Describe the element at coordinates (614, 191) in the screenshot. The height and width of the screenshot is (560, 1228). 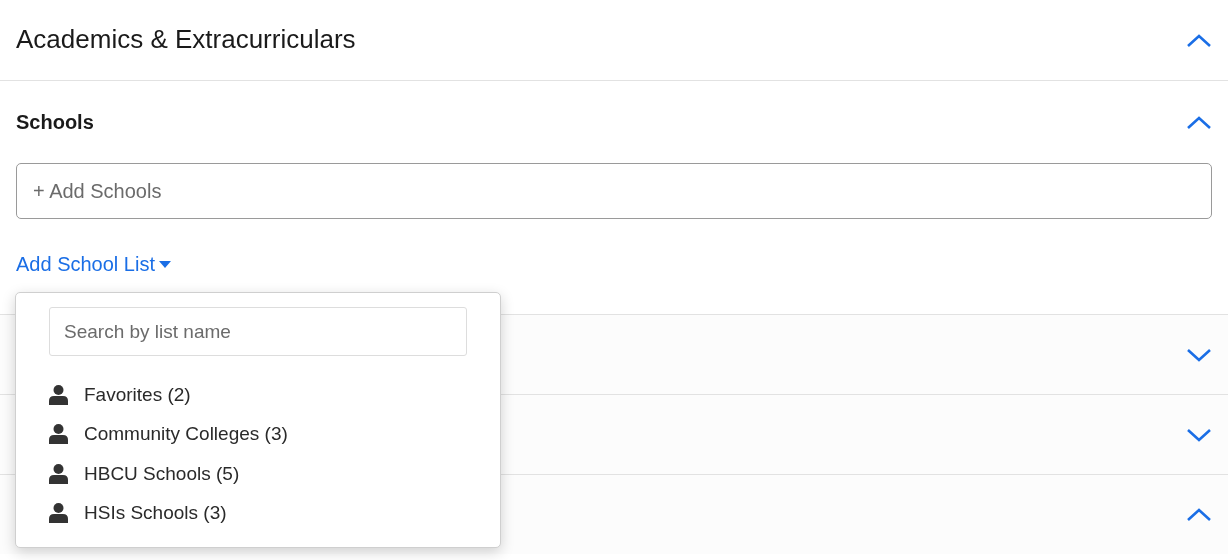
I see `add-schools-field: + Add Schools` at that location.